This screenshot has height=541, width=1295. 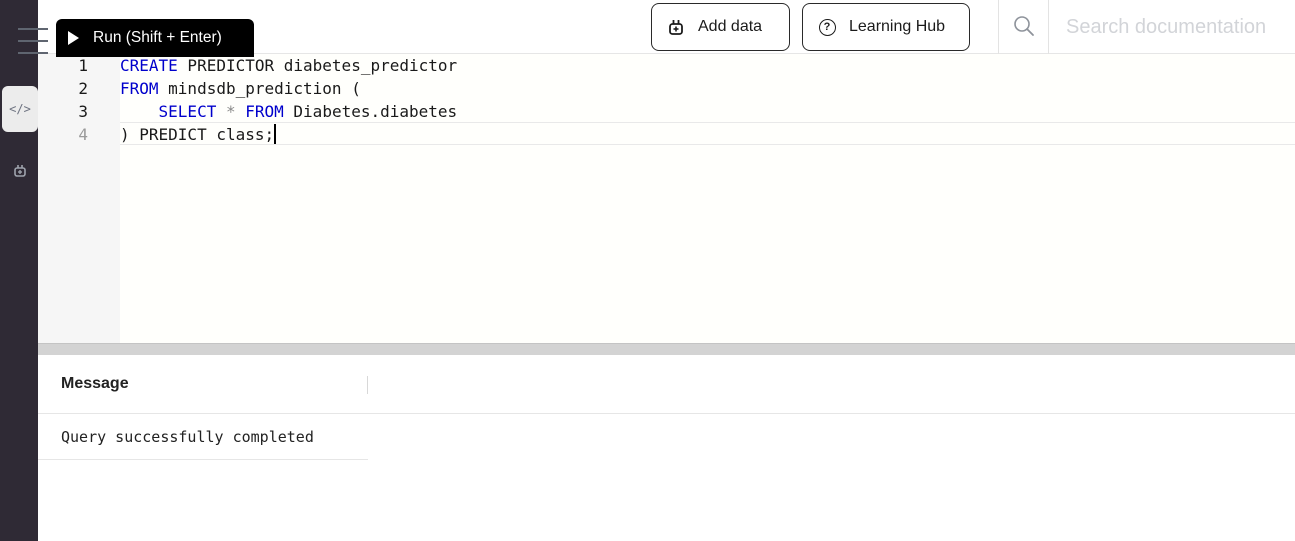 What do you see at coordinates (317, 65) in the screenshot?
I see `code-token: PREDICTOR diabetes_predictor` at bounding box center [317, 65].